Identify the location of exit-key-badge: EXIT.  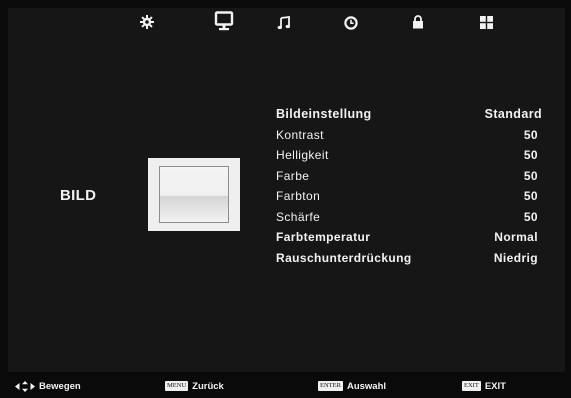
(471, 386).